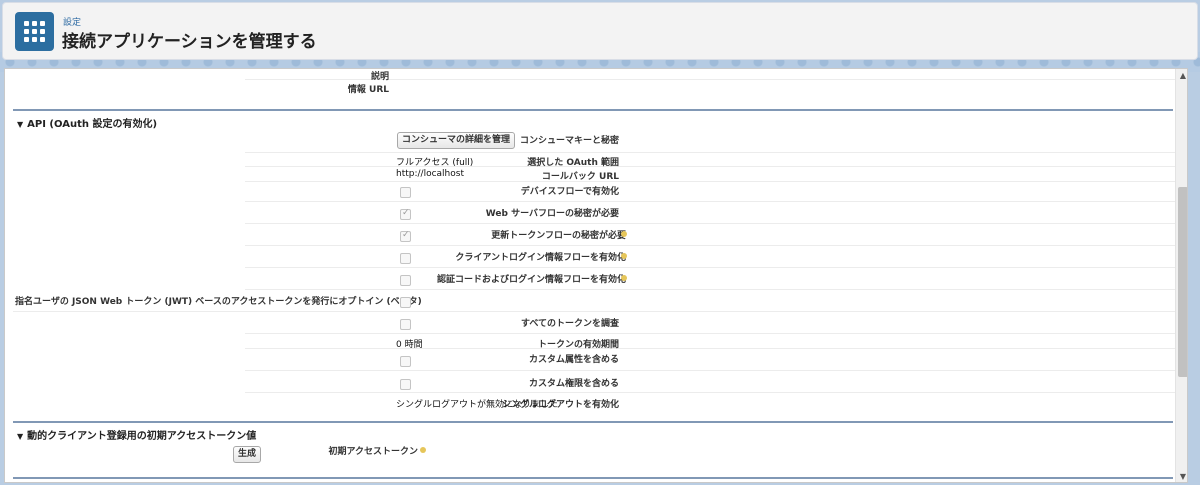 This screenshot has width=1200, height=485. What do you see at coordinates (1181, 476) in the screenshot?
I see `scroll-down-arrow-icon: ▼` at bounding box center [1181, 476].